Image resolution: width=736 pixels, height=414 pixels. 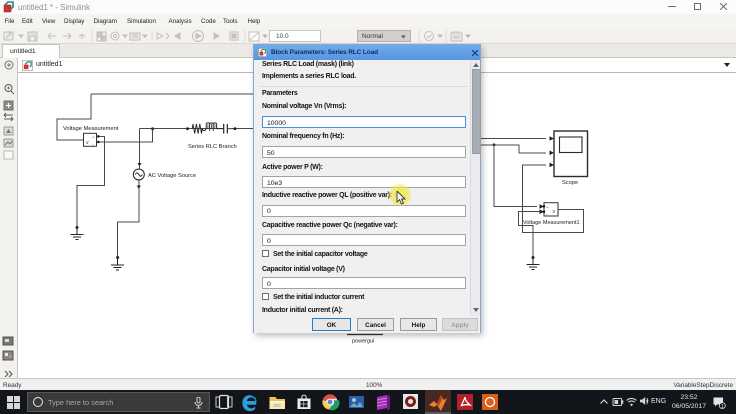 What do you see at coordinates (91, 129) in the screenshot?
I see `svg-text: Voltage Measurement` at bounding box center [91, 129].